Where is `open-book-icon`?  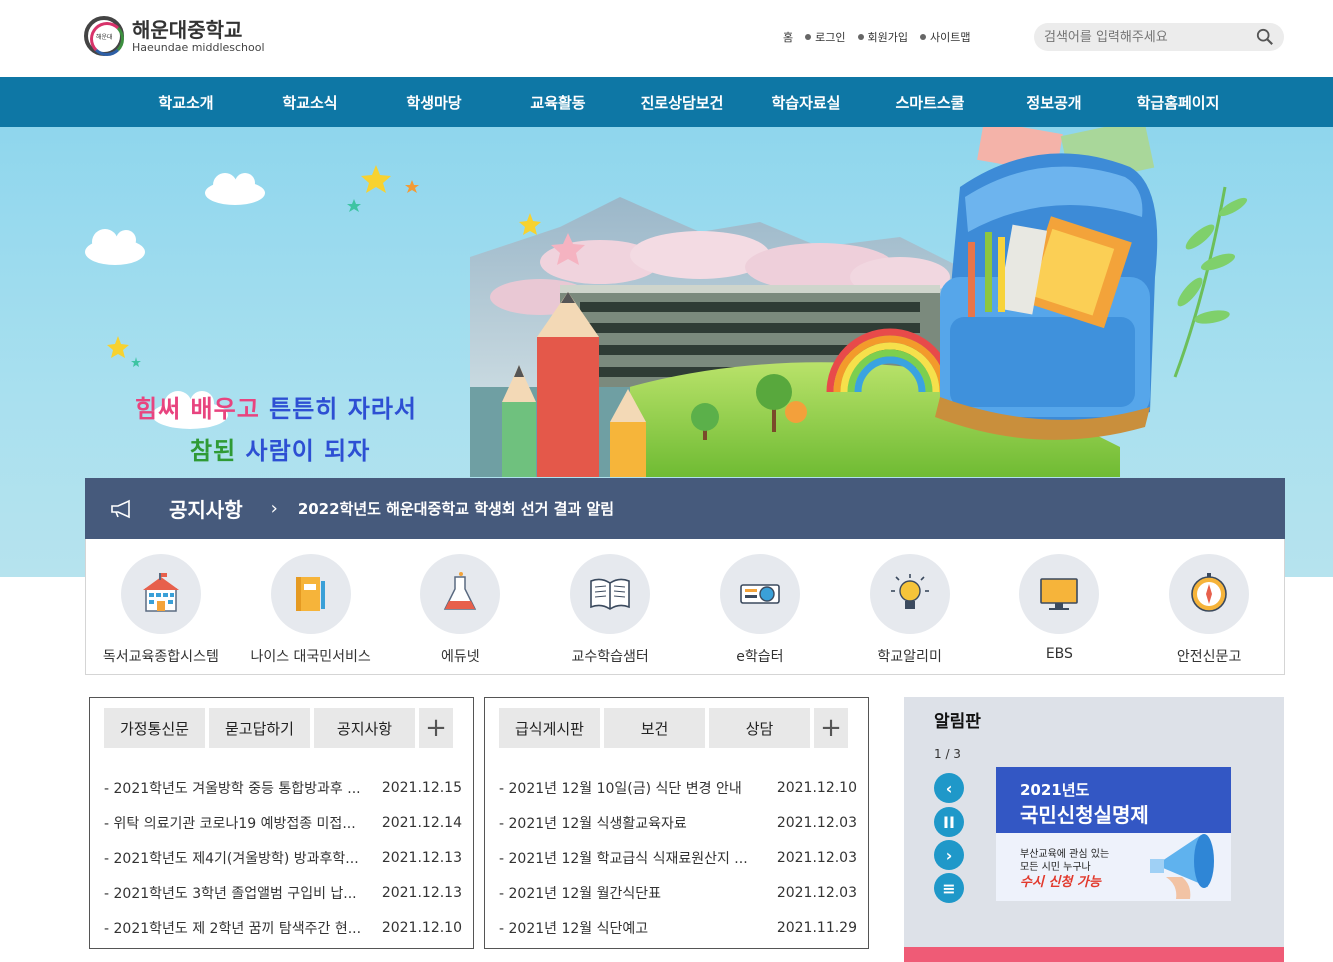
open-book-icon is located at coordinates (610, 594).